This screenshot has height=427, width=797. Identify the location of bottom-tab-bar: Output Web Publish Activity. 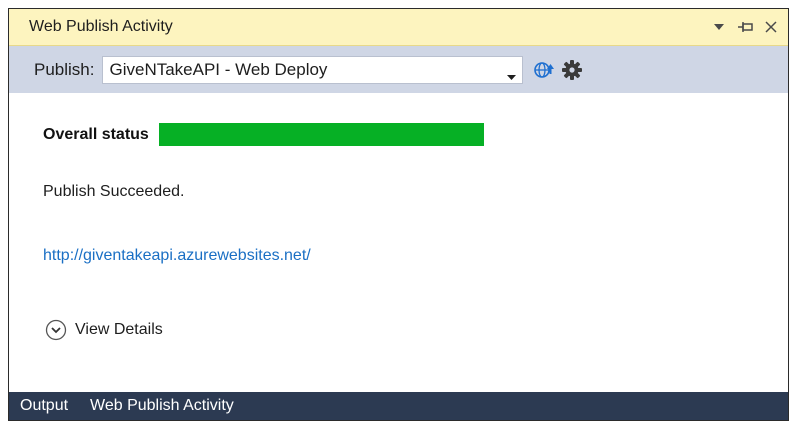
(398, 406).